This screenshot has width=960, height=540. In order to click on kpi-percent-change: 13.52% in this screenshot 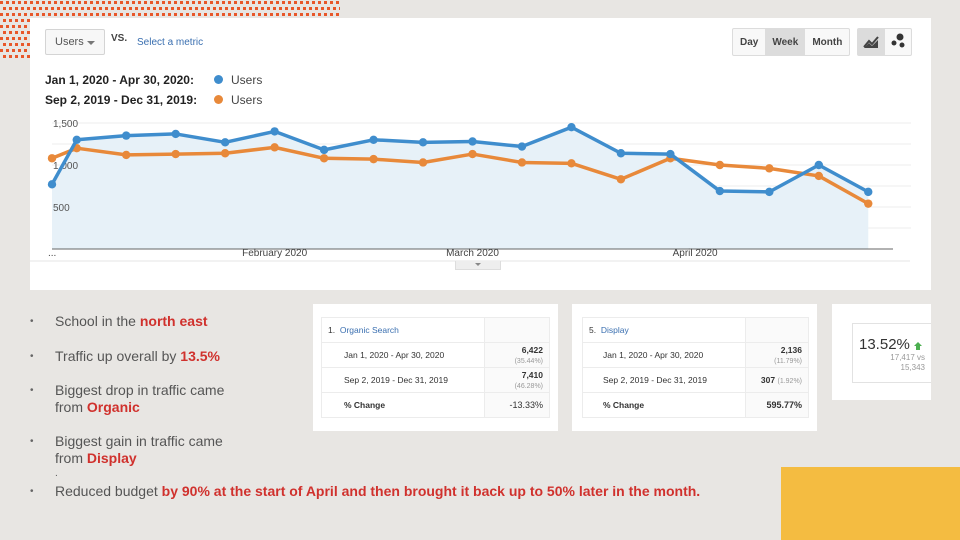, I will do `click(884, 344)`.